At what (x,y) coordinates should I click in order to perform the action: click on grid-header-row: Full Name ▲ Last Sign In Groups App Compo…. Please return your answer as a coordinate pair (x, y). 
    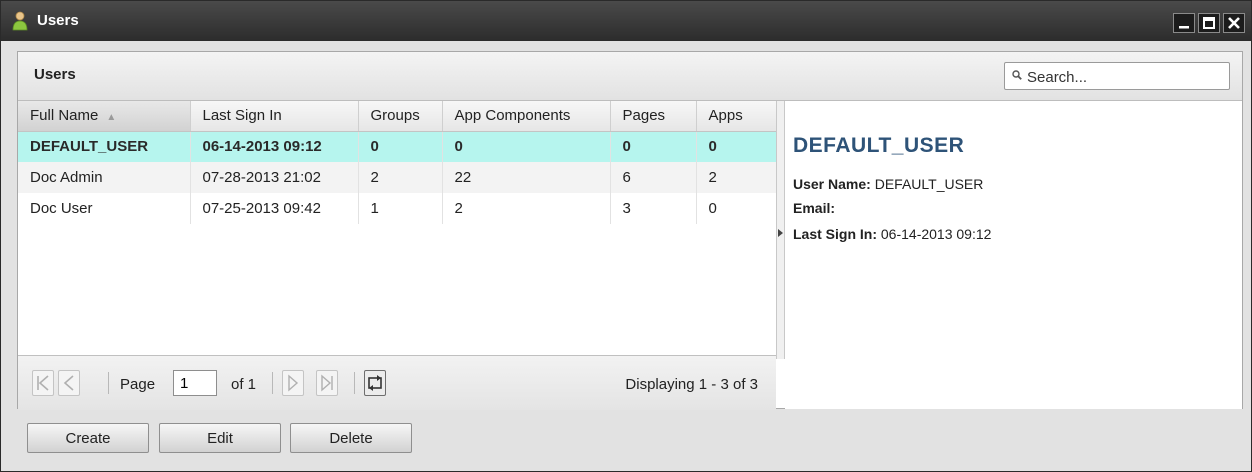
    Looking at the image, I should click on (397, 116).